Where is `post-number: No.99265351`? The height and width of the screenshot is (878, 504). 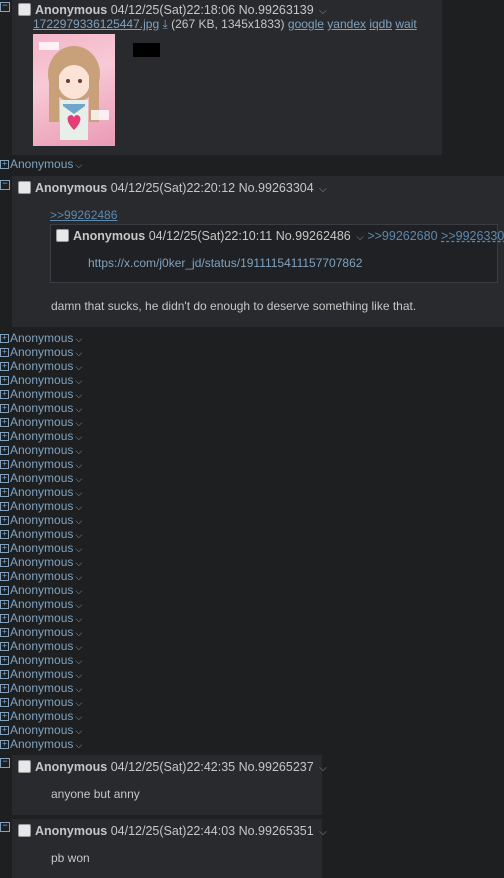 post-number: No.99265351 is located at coordinates (276, 831).